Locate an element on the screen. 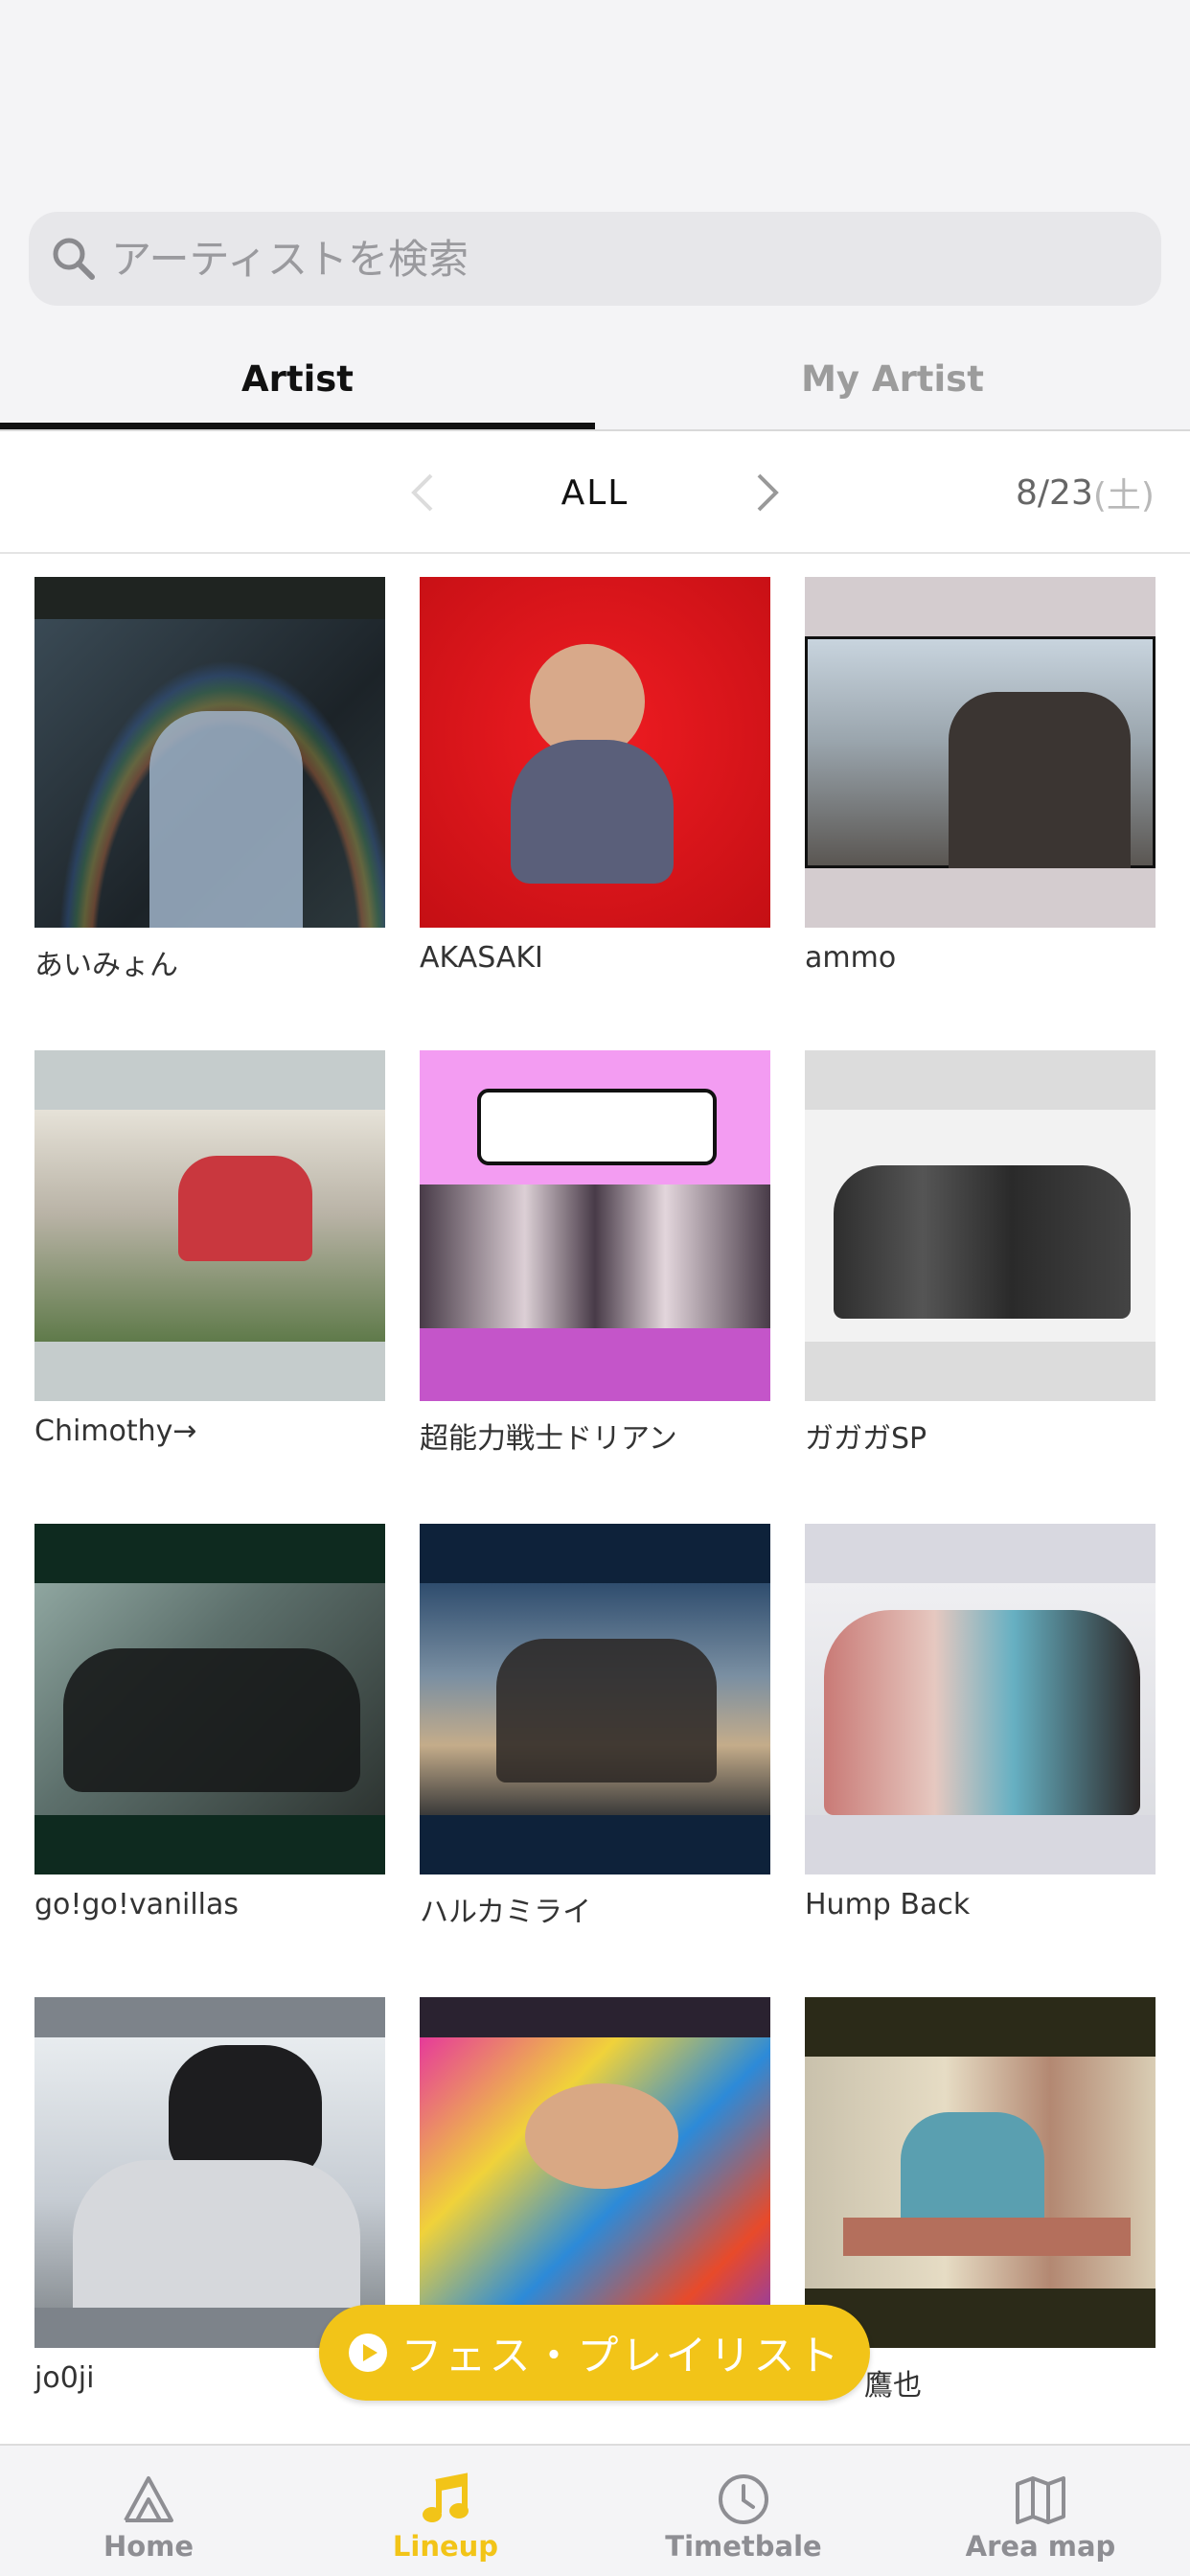  tab-bar: Artist My Artist is located at coordinates (595, 378).